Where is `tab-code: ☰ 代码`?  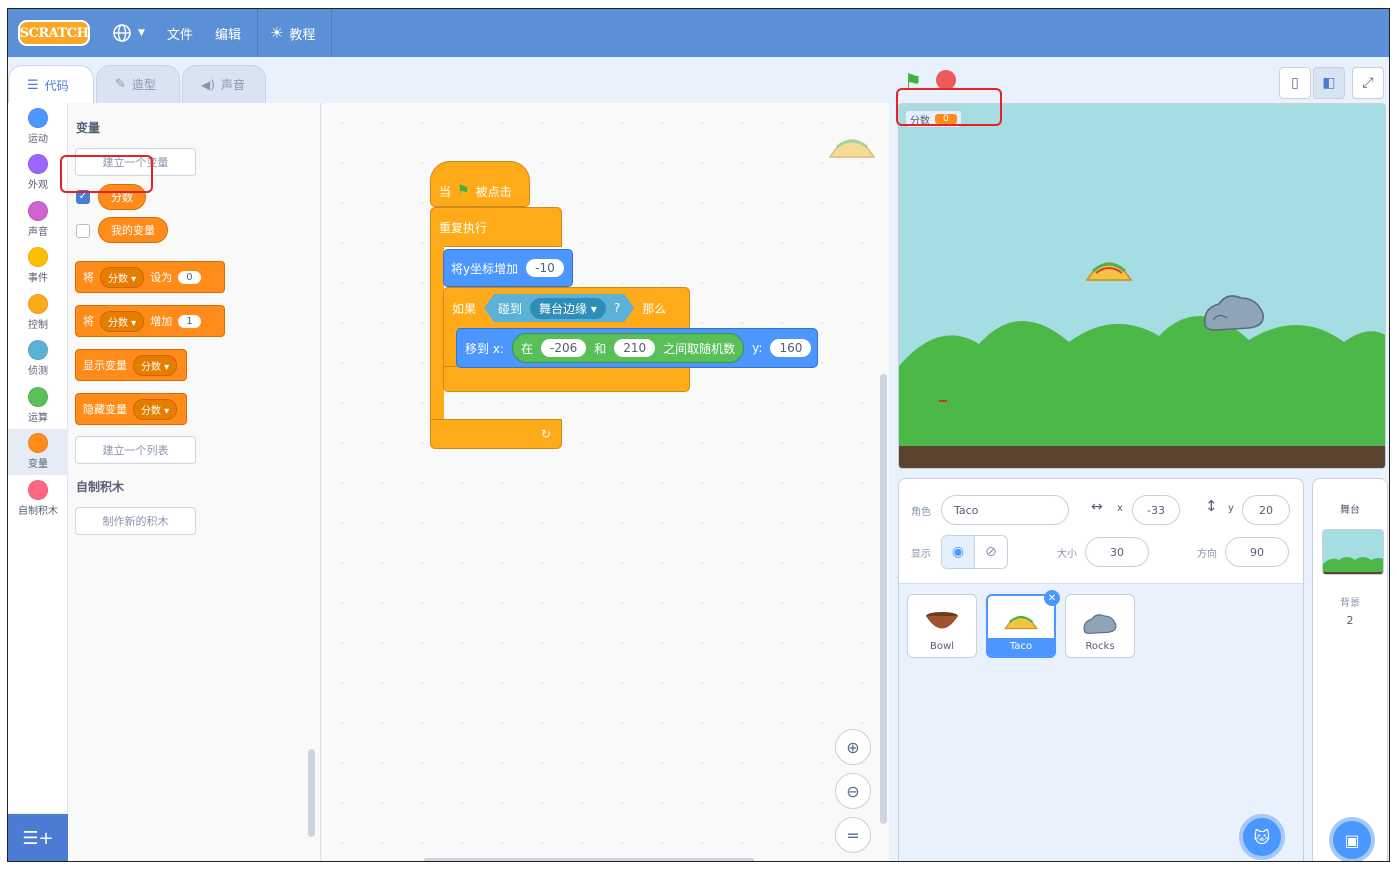 tab-code: ☰ 代码 is located at coordinates (51, 85).